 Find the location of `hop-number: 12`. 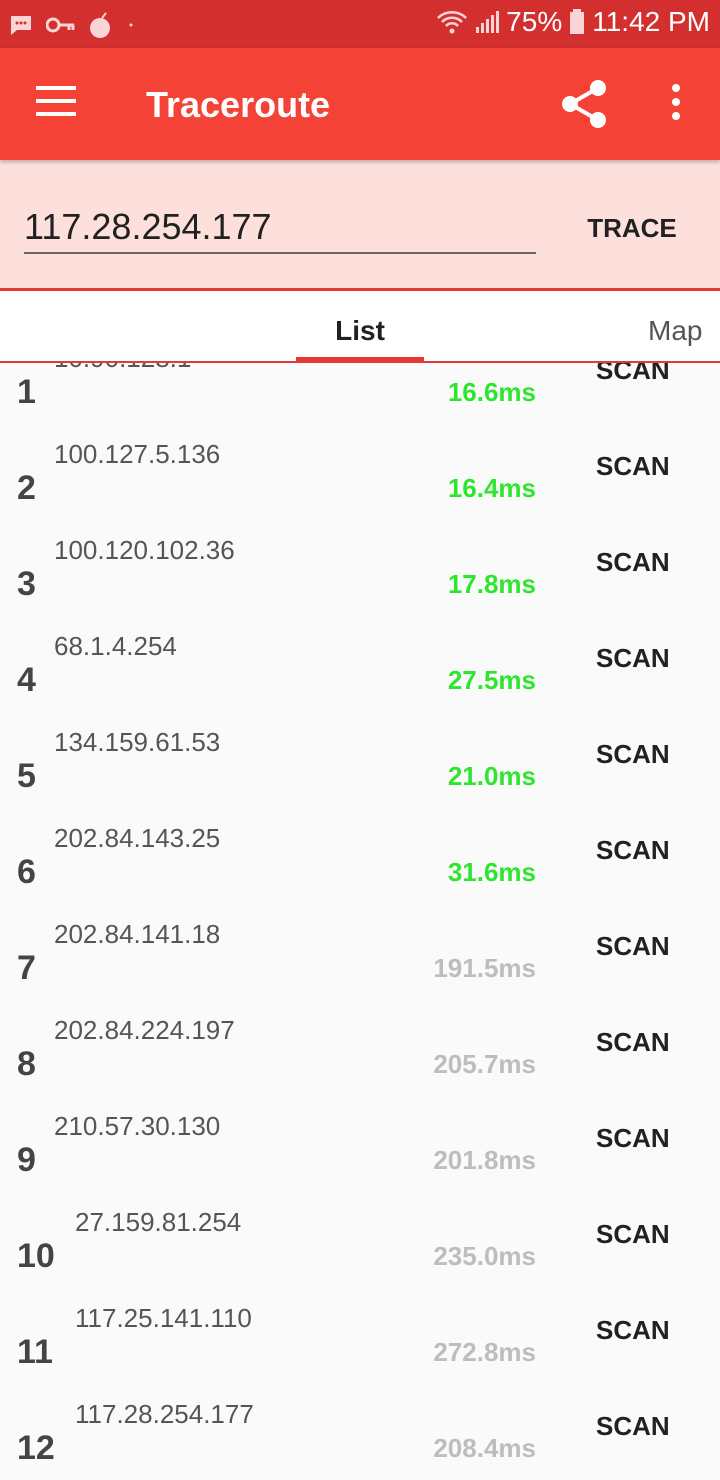

hop-number: 12 is located at coordinates (36, 1448).